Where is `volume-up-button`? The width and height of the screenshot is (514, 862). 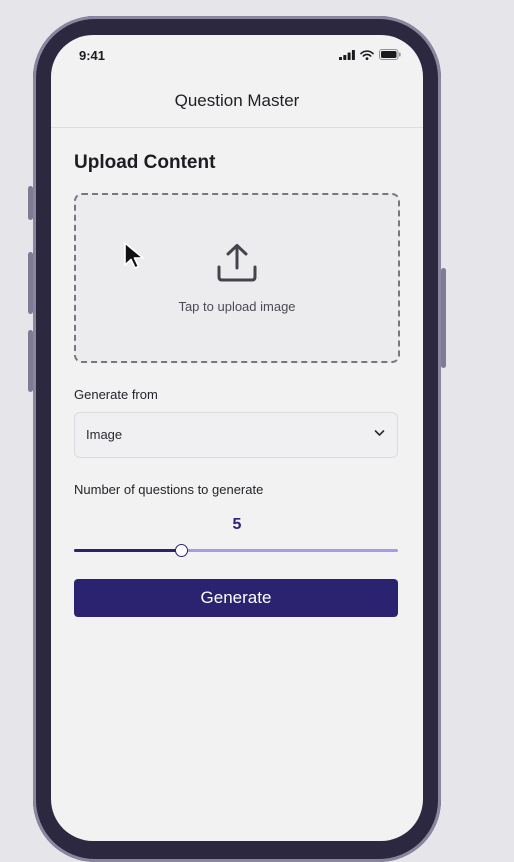
volume-up-button is located at coordinates (30, 283).